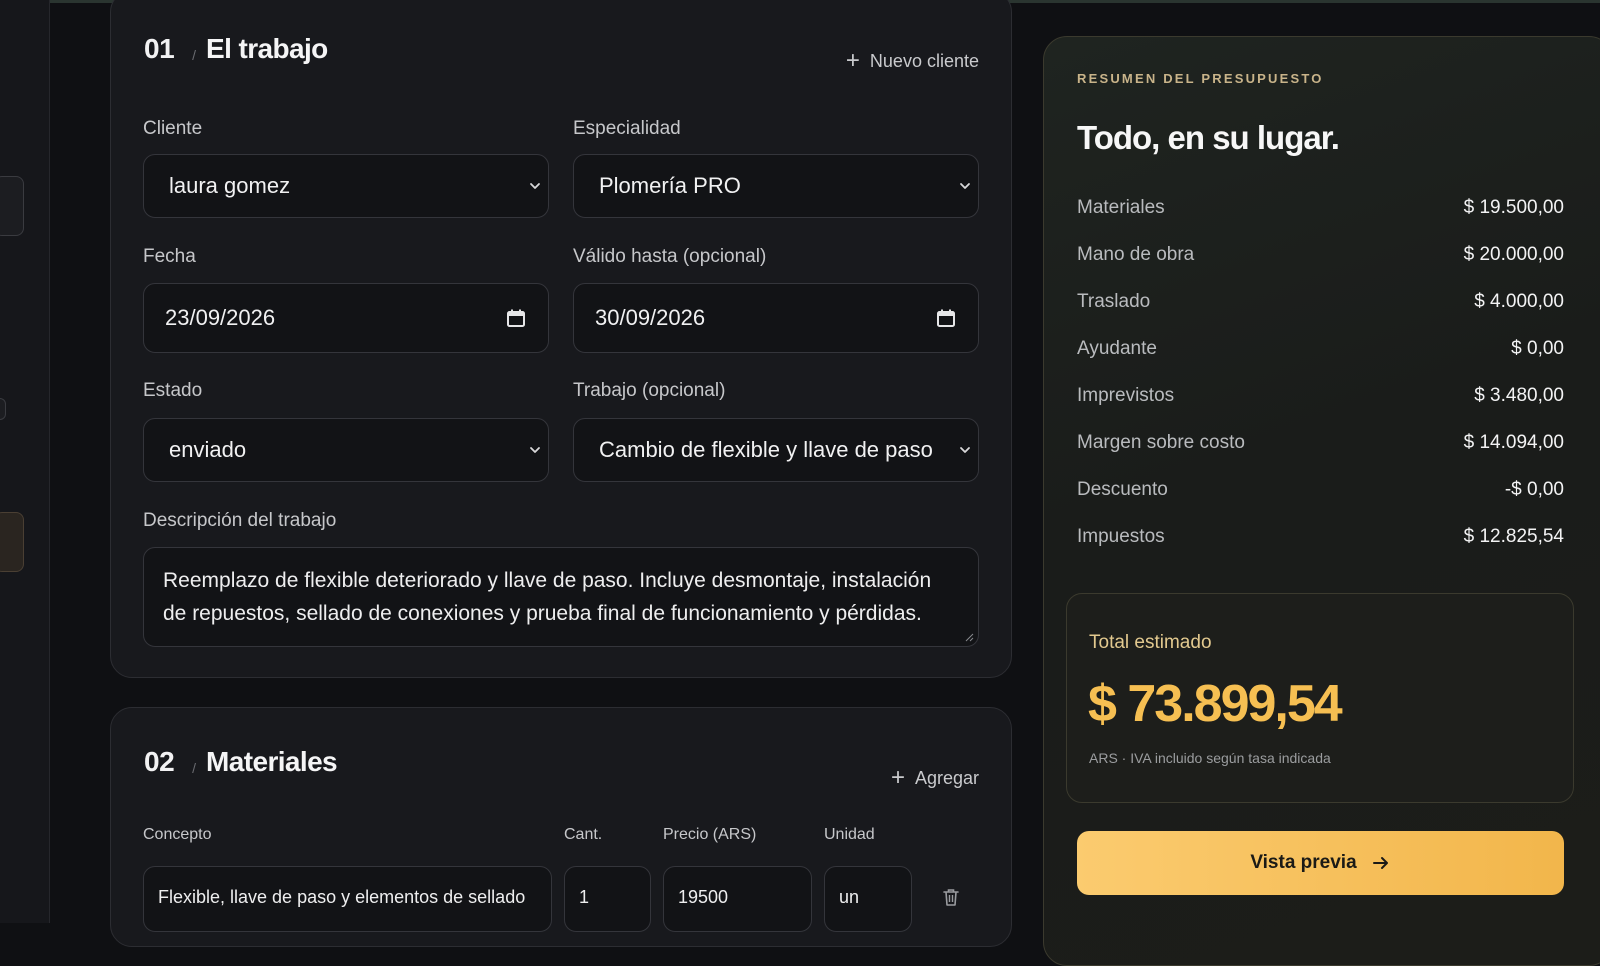 Image resolution: width=1600 pixels, height=966 pixels. Describe the element at coordinates (240, 520) in the screenshot. I see `description-label: Descripción del trabajo` at that location.